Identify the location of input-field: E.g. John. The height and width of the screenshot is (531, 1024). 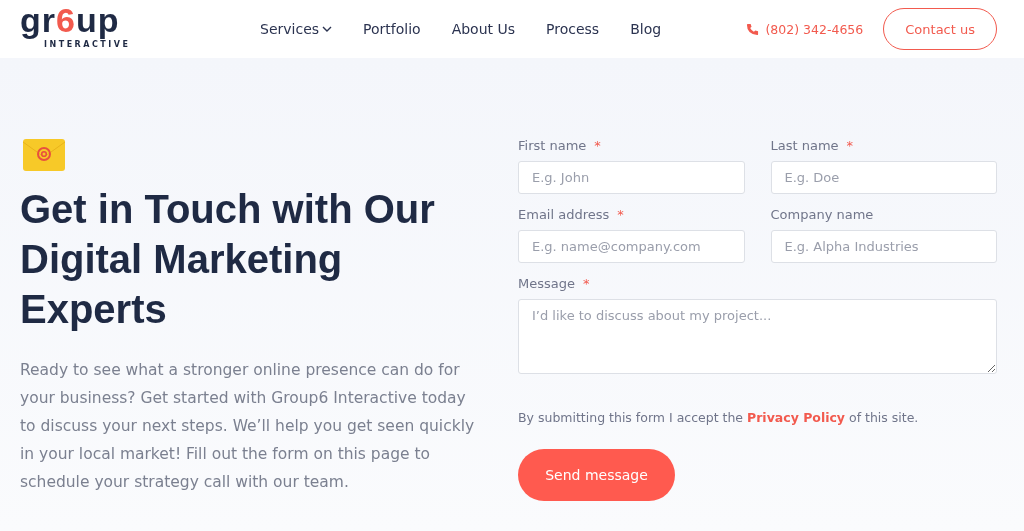
(631, 177).